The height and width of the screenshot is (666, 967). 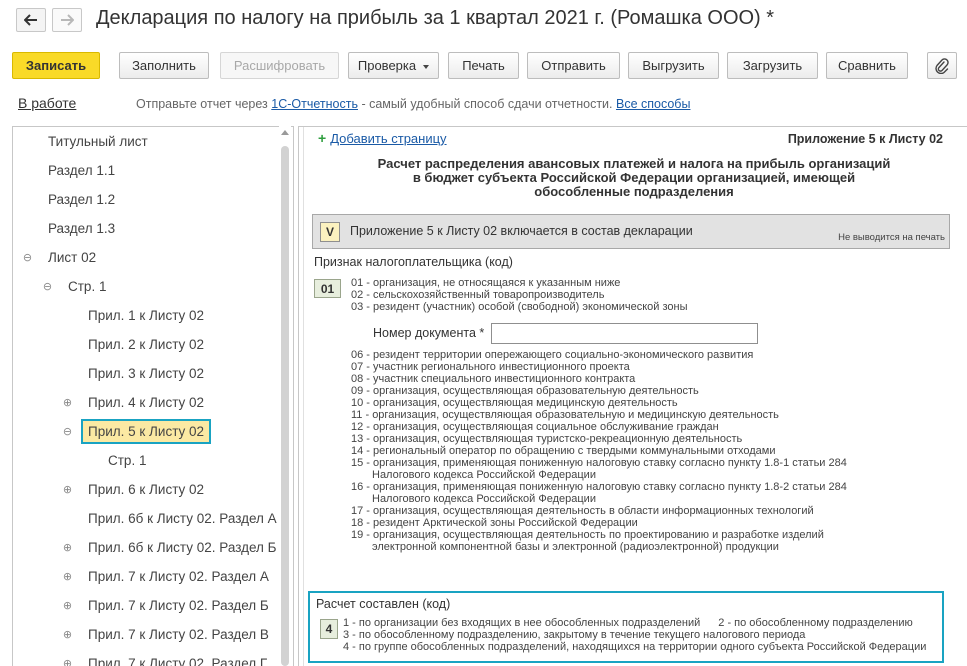 What do you see at coordinates (148, 315) in the screenshot?
I see `tree-item: Прил. 1 к Листу 02` at bounding box center [148, 315].